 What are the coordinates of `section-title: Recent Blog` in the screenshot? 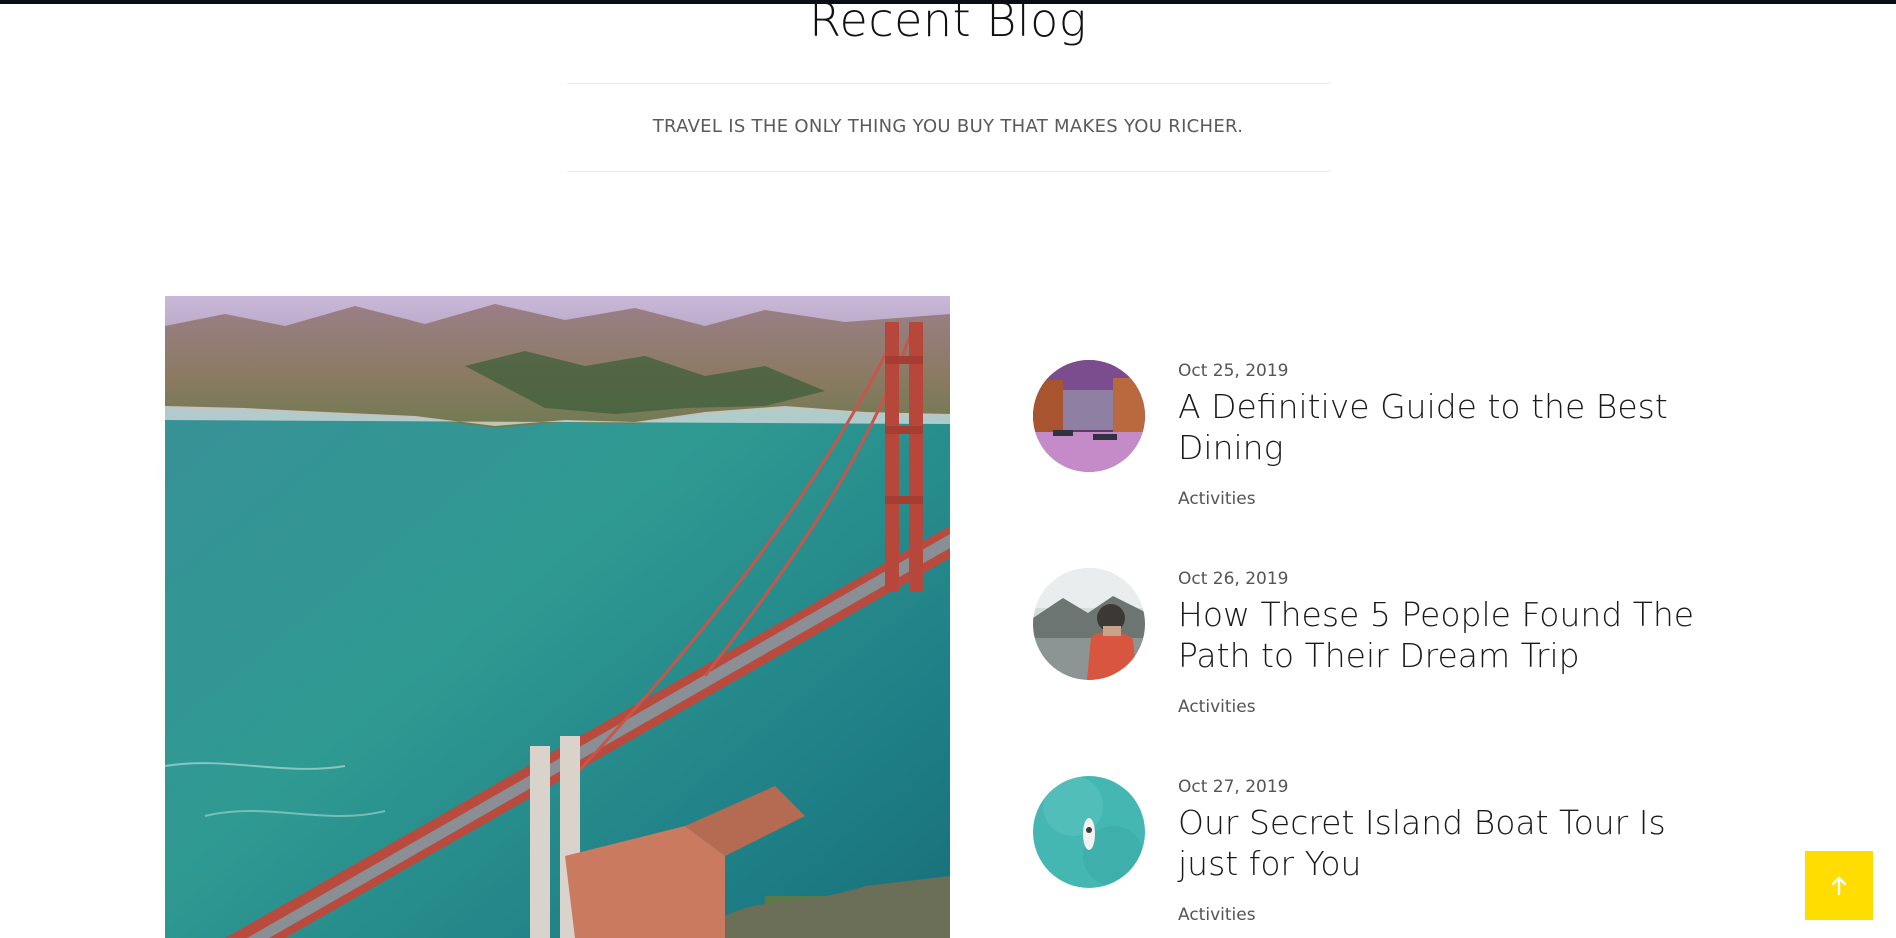 It's located at (948, 23).